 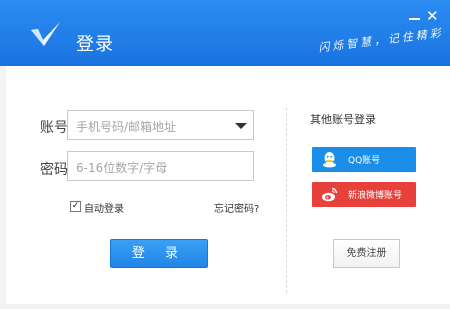 What do you see at coordinates (122, 168) in the screenshot?
I see `password-placeholder: 6-16位数字/字母` at bounding box center [122, 168].